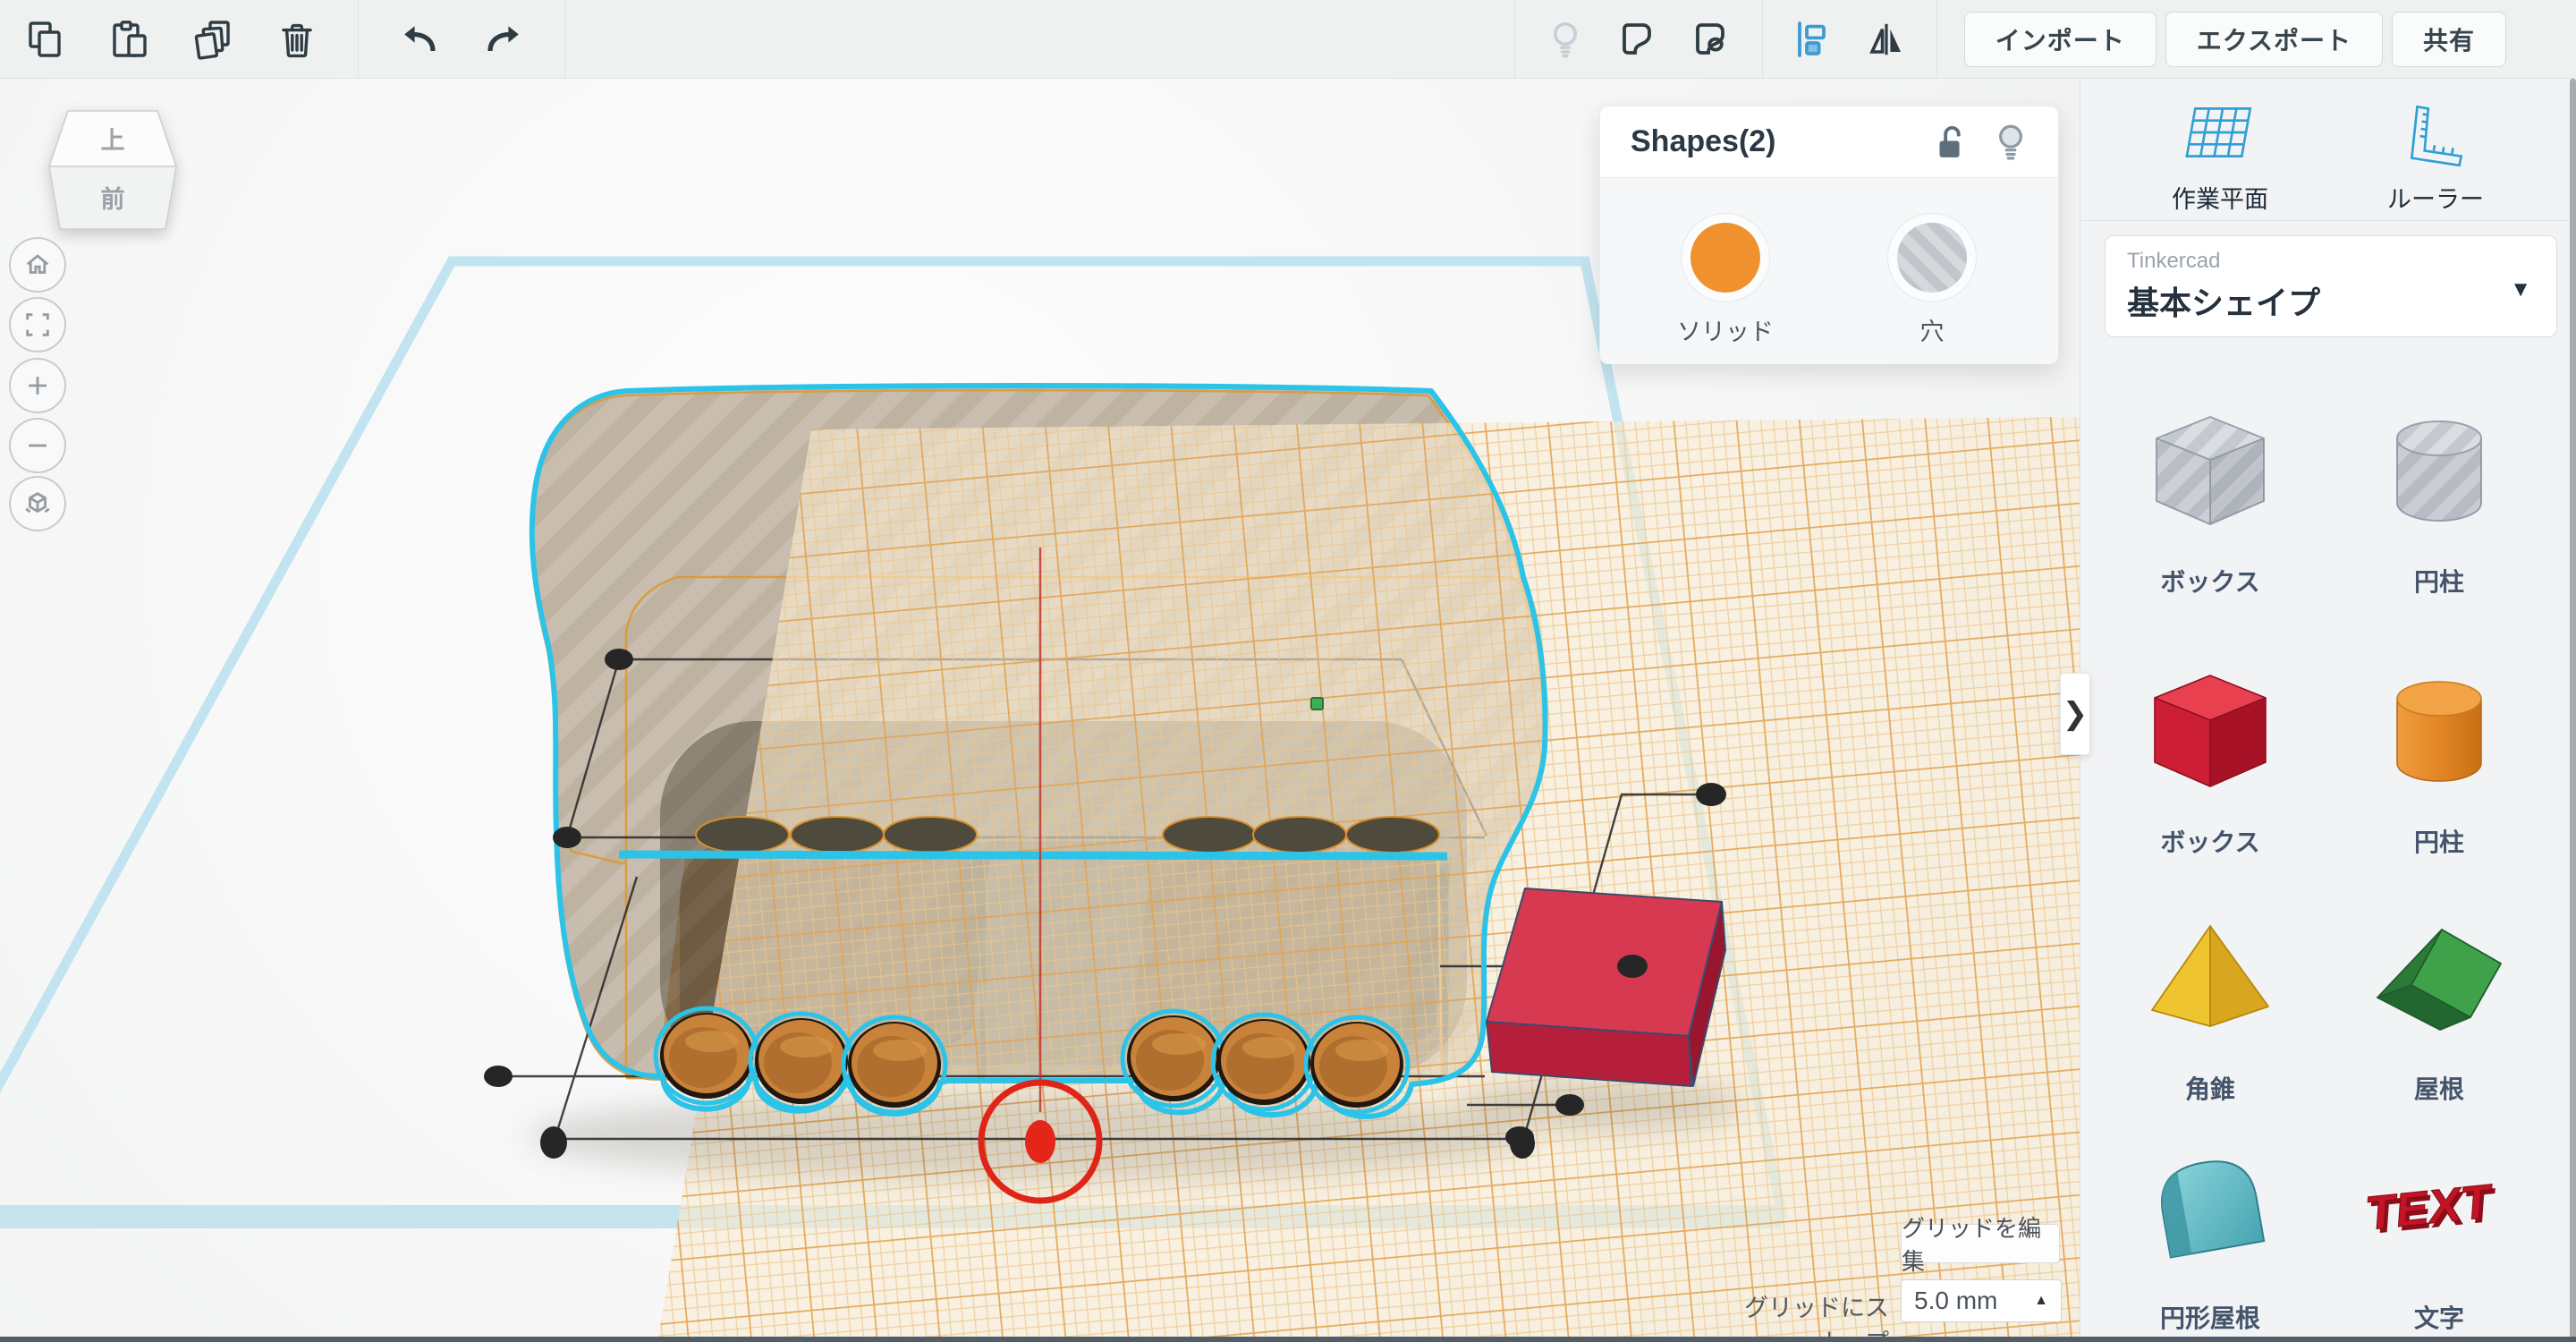 The width and height of the screenshot is (2576, 1342). I want to click on roof-green-icon, so click(2439, 980).